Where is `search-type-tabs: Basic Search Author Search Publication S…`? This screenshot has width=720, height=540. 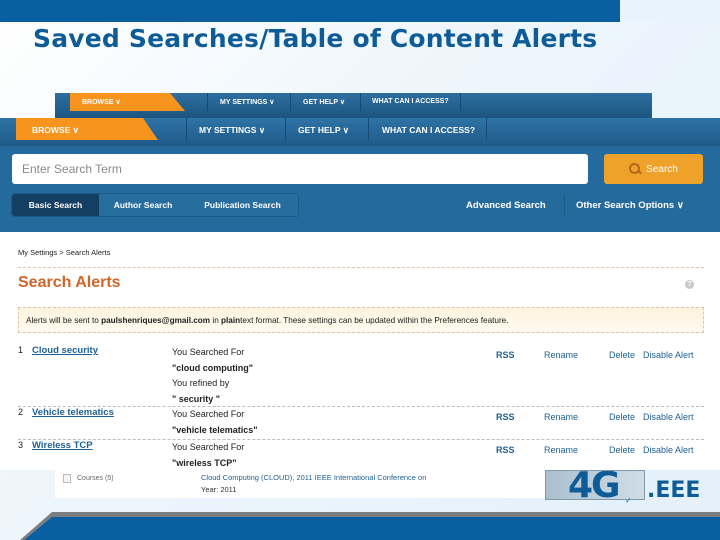 search-type-tabs: Basic Search Author Search Publication S… is located at coordinates (155, 205).